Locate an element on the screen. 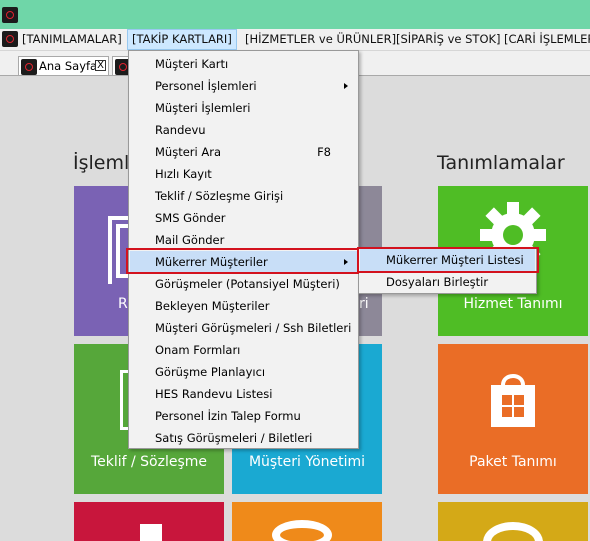  menu-item-gorusmeler: Görüşmeler (Potansiyel Müşteri) is located at coordinates (243, 284).